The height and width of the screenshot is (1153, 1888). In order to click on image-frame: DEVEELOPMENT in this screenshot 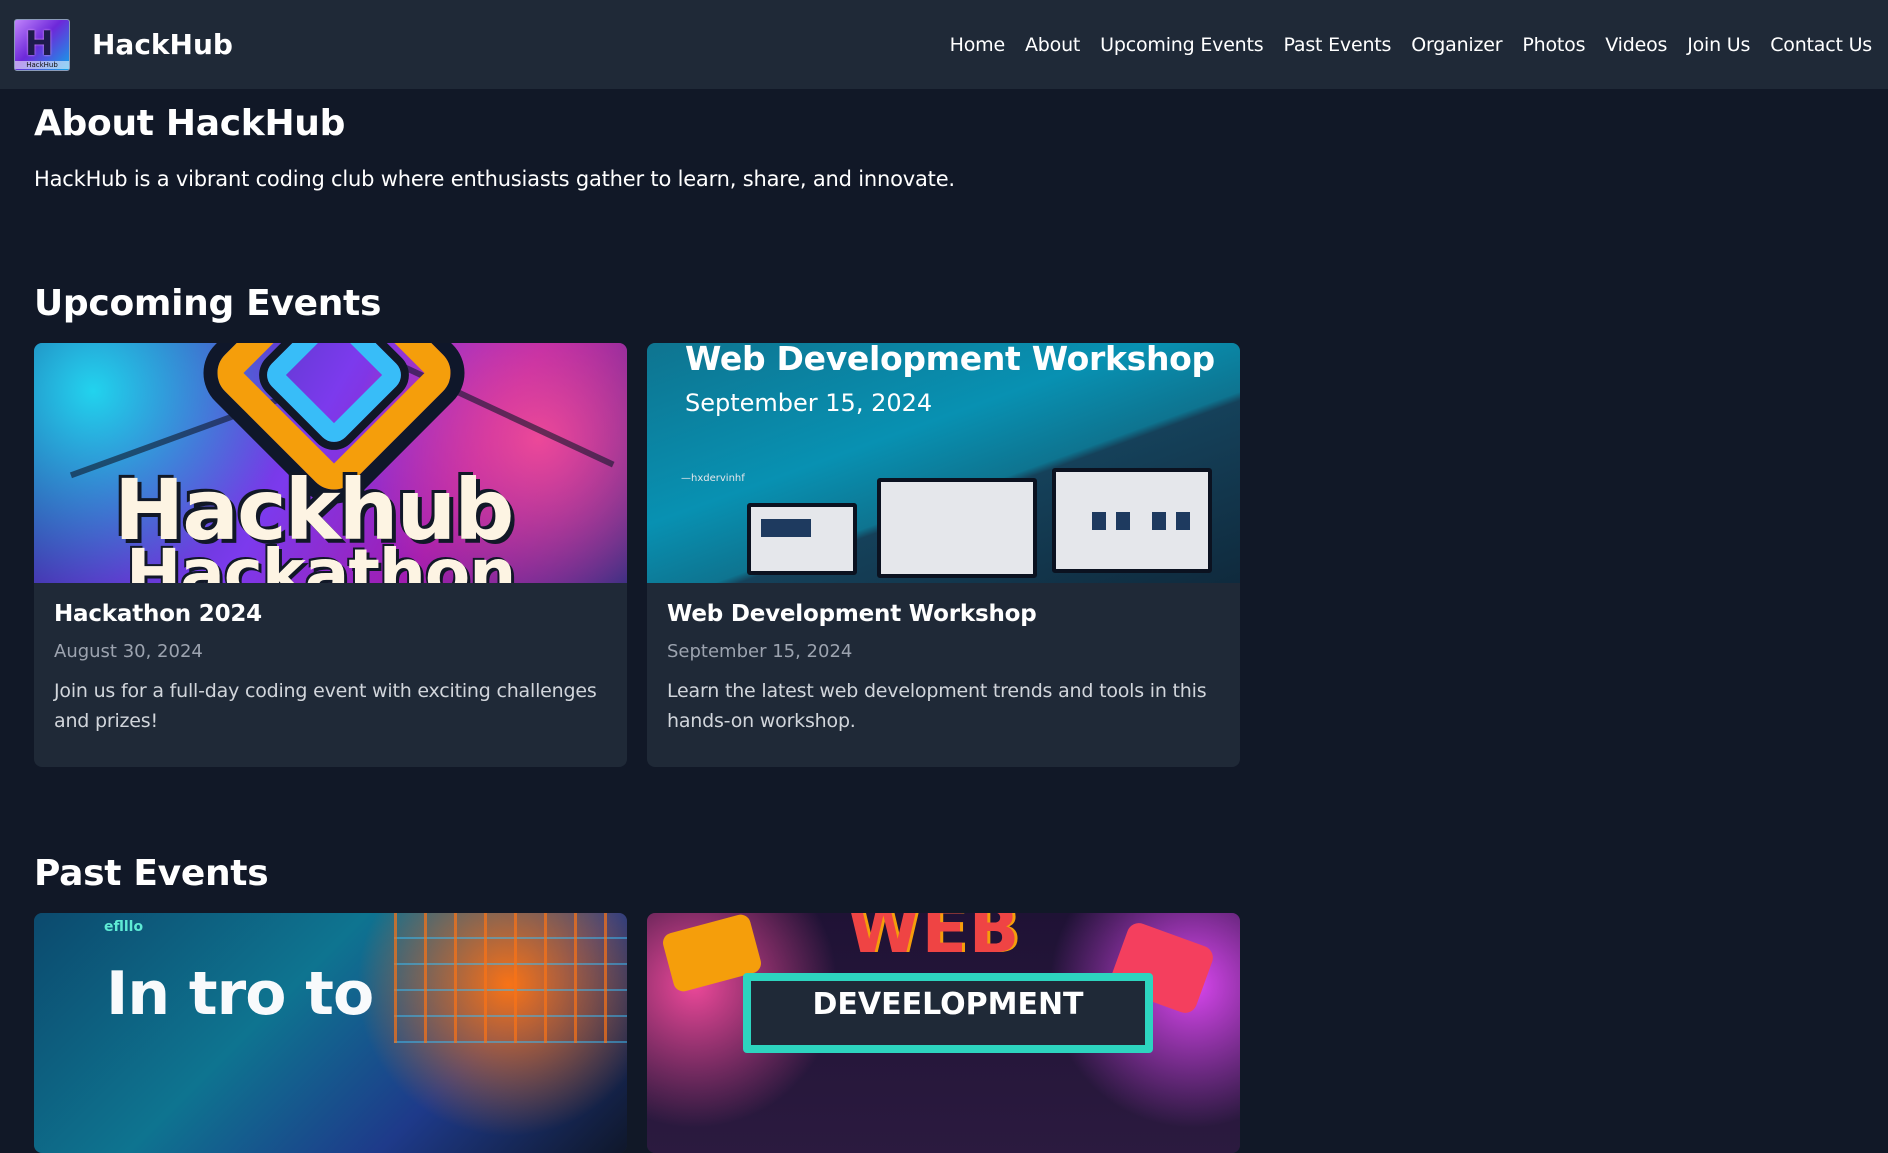, I will do `click(948, 1013)`.